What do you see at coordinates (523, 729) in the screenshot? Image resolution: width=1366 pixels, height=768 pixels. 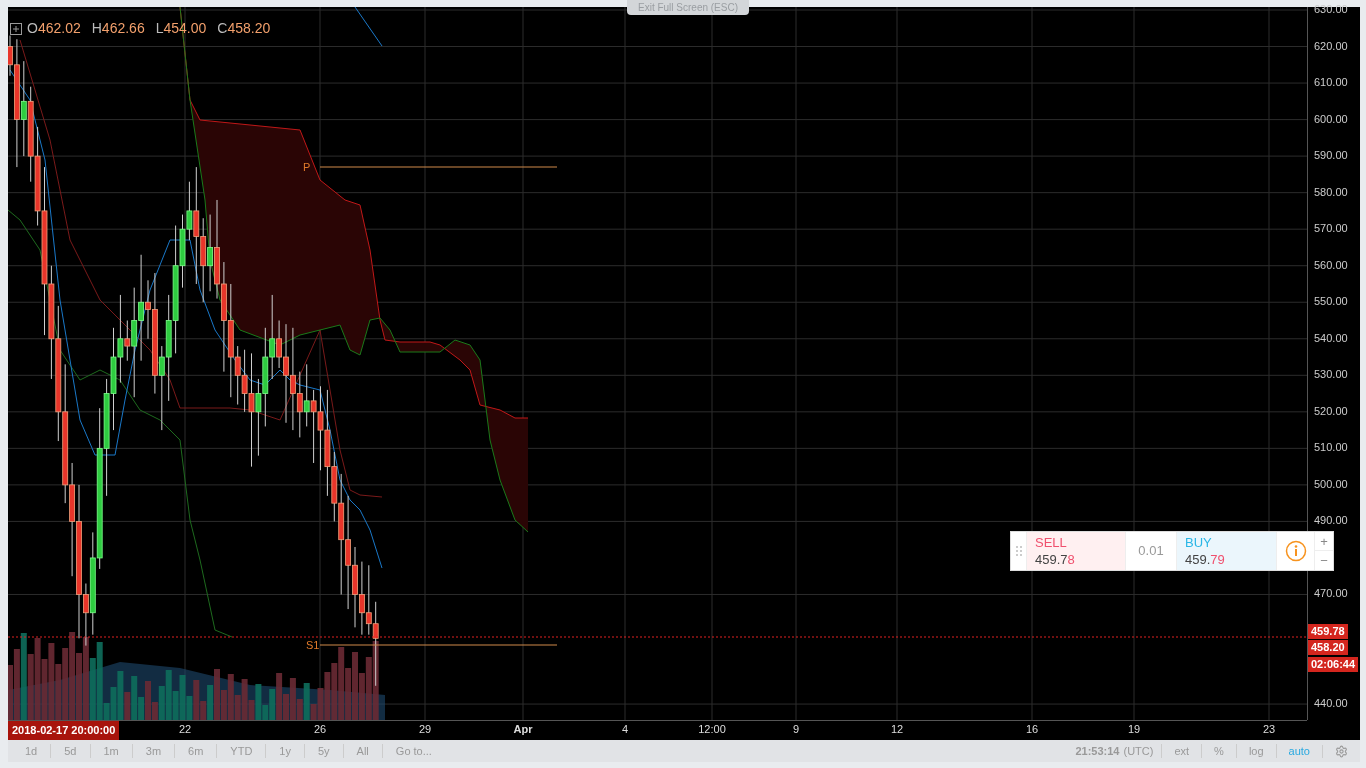 I see `time-axis-label: Apr` at bounding box center [523, 729].